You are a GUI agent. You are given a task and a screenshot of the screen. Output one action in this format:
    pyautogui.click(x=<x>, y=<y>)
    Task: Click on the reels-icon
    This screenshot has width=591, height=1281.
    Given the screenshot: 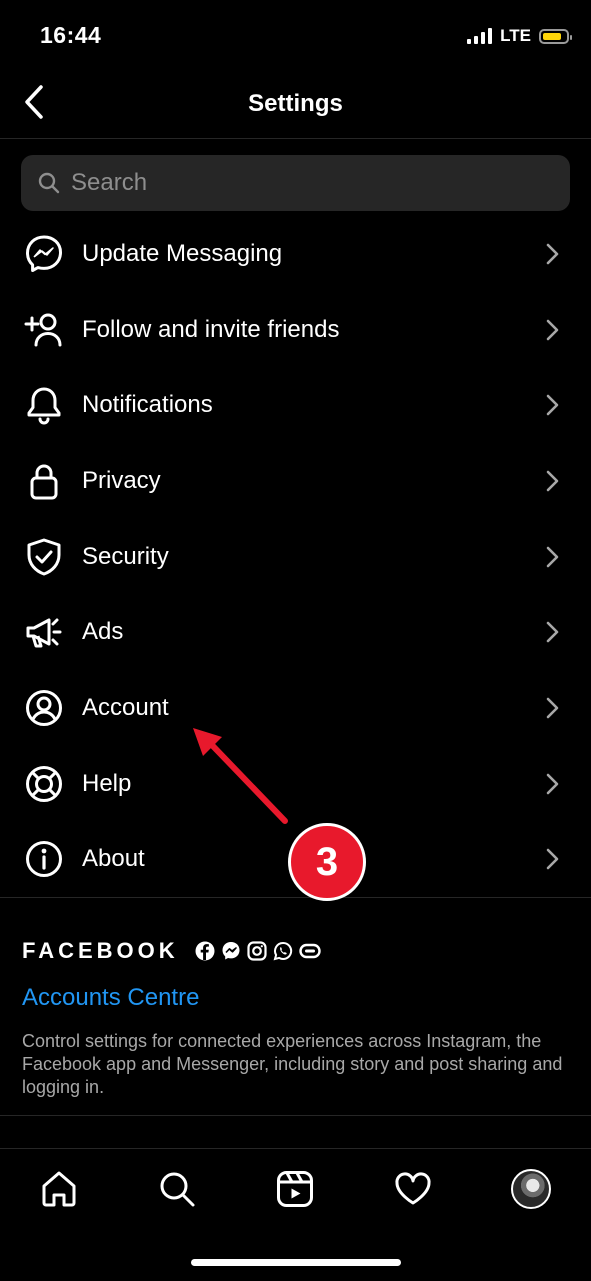 What is the action you would take?
    pyautogui.click(x=295, y=1189)
    